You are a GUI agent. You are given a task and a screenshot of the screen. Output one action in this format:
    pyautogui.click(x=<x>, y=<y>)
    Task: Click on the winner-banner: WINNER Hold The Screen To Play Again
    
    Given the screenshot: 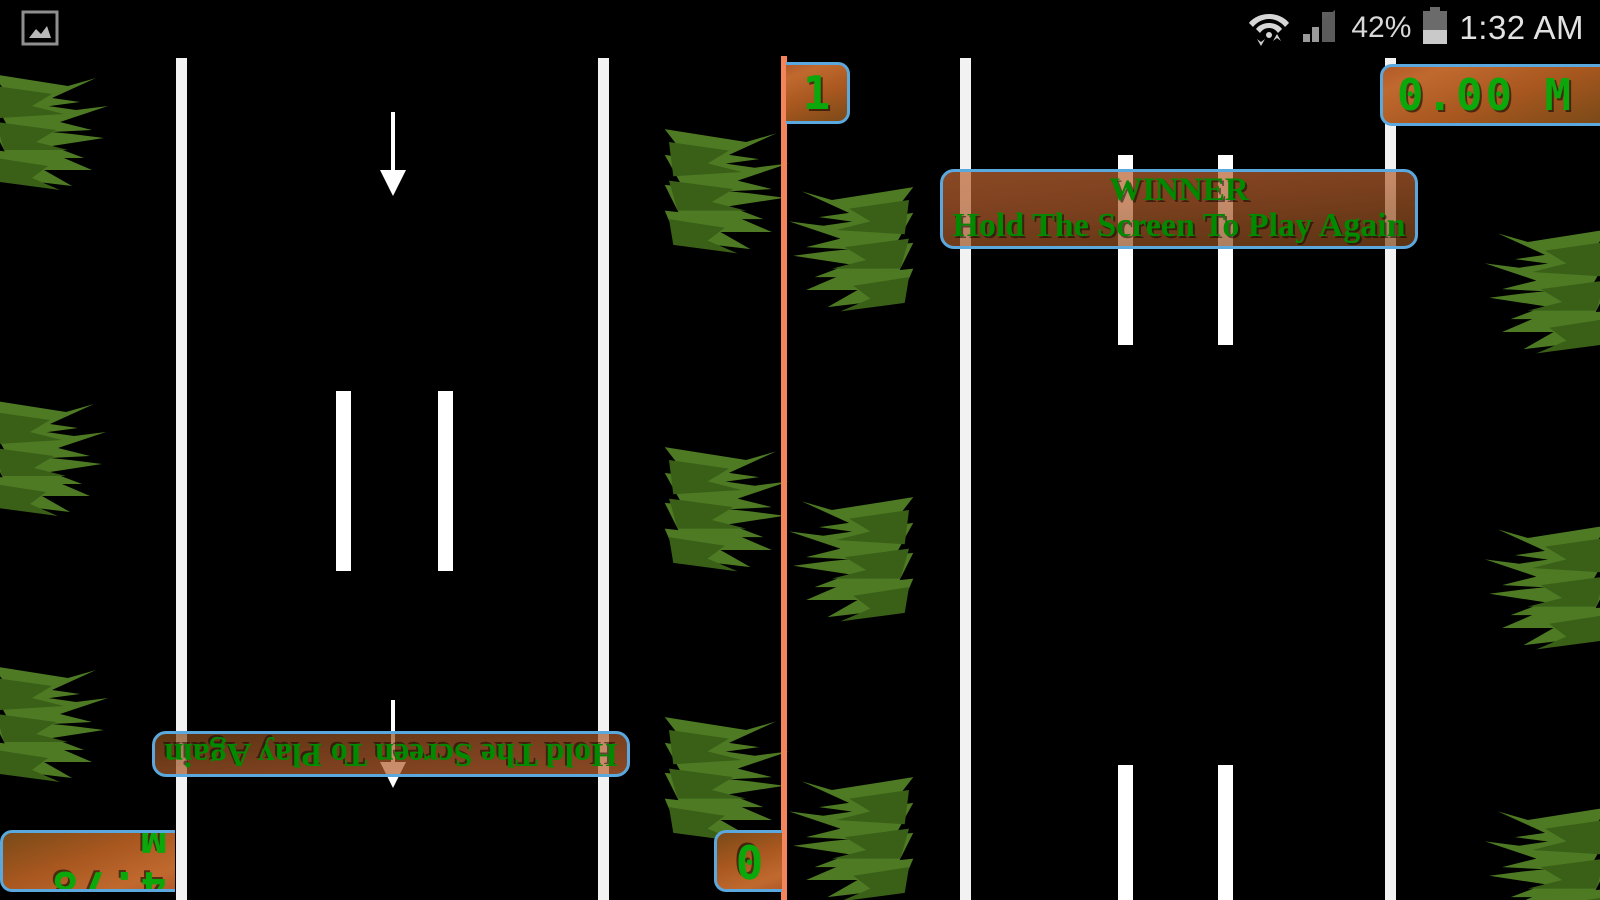 What is the action you would take?
    pyautogui.click(x=1179, y=209)
    